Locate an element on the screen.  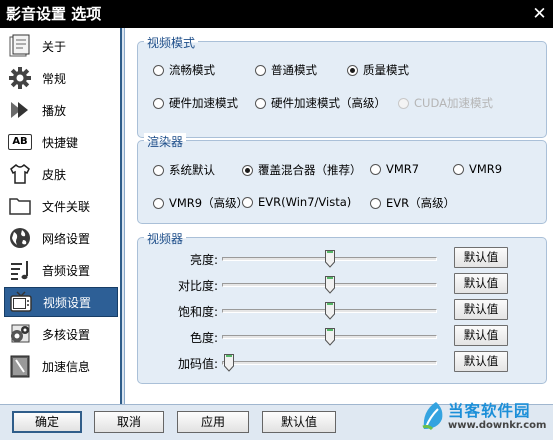
radio-normal-mode: 普通模式 is located at coordinates (286, 70).